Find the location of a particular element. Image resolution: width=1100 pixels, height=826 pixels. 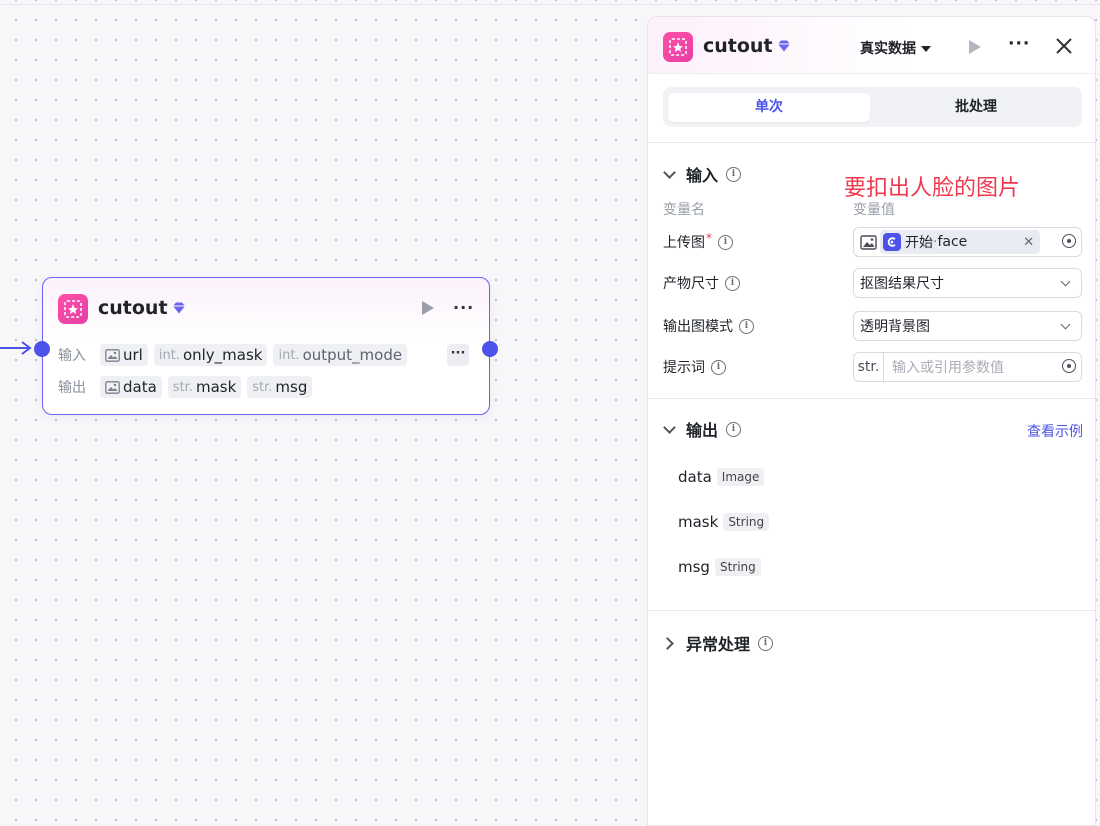

node-output-param-data: data is located at coordinates (131, 387).